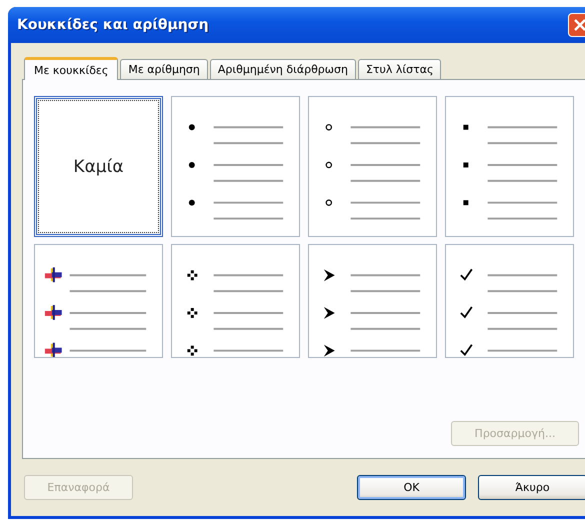  Describe the element at coordinates (411, 487) in the screenshot. I see `ok-button: OK` at that location.